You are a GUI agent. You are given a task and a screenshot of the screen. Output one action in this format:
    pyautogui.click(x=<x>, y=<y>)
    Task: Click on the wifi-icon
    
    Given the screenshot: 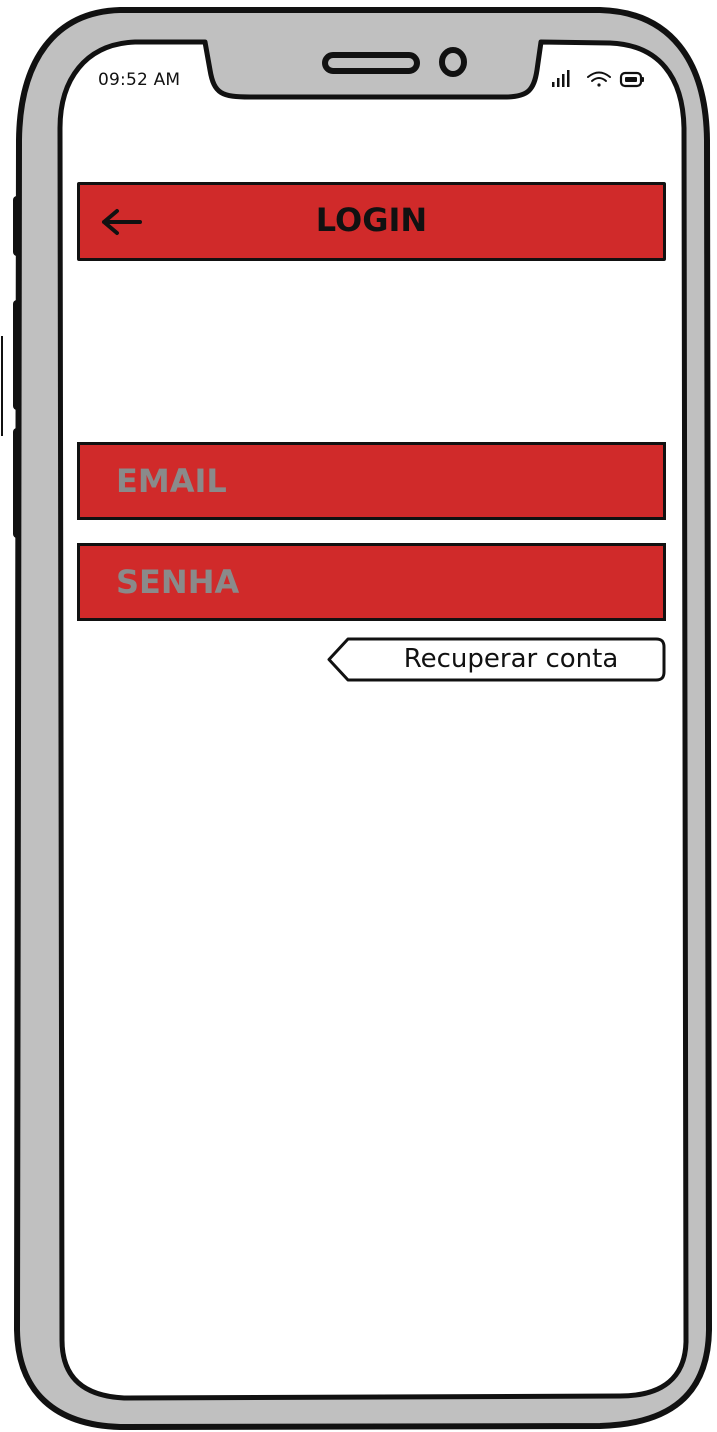 What is the action you would take?
    pyautogui.click(x=599, y=79)
    